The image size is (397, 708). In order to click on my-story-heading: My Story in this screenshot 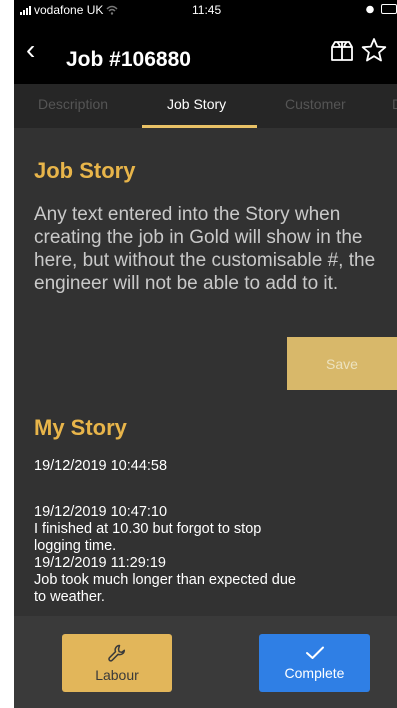, I will do `click(80, 427)`.